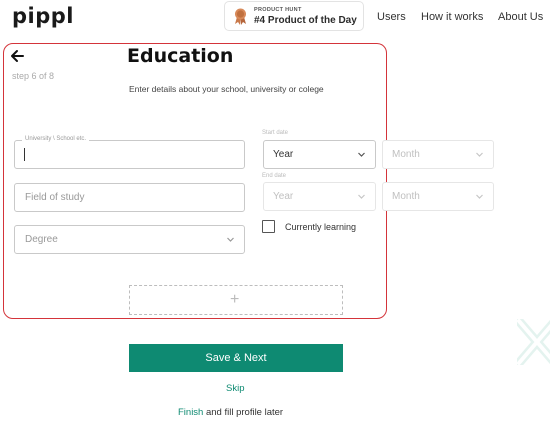 This screenshot has height=423, width=550. I want to click on save-next-button: Save & Next, so click(236, 358).